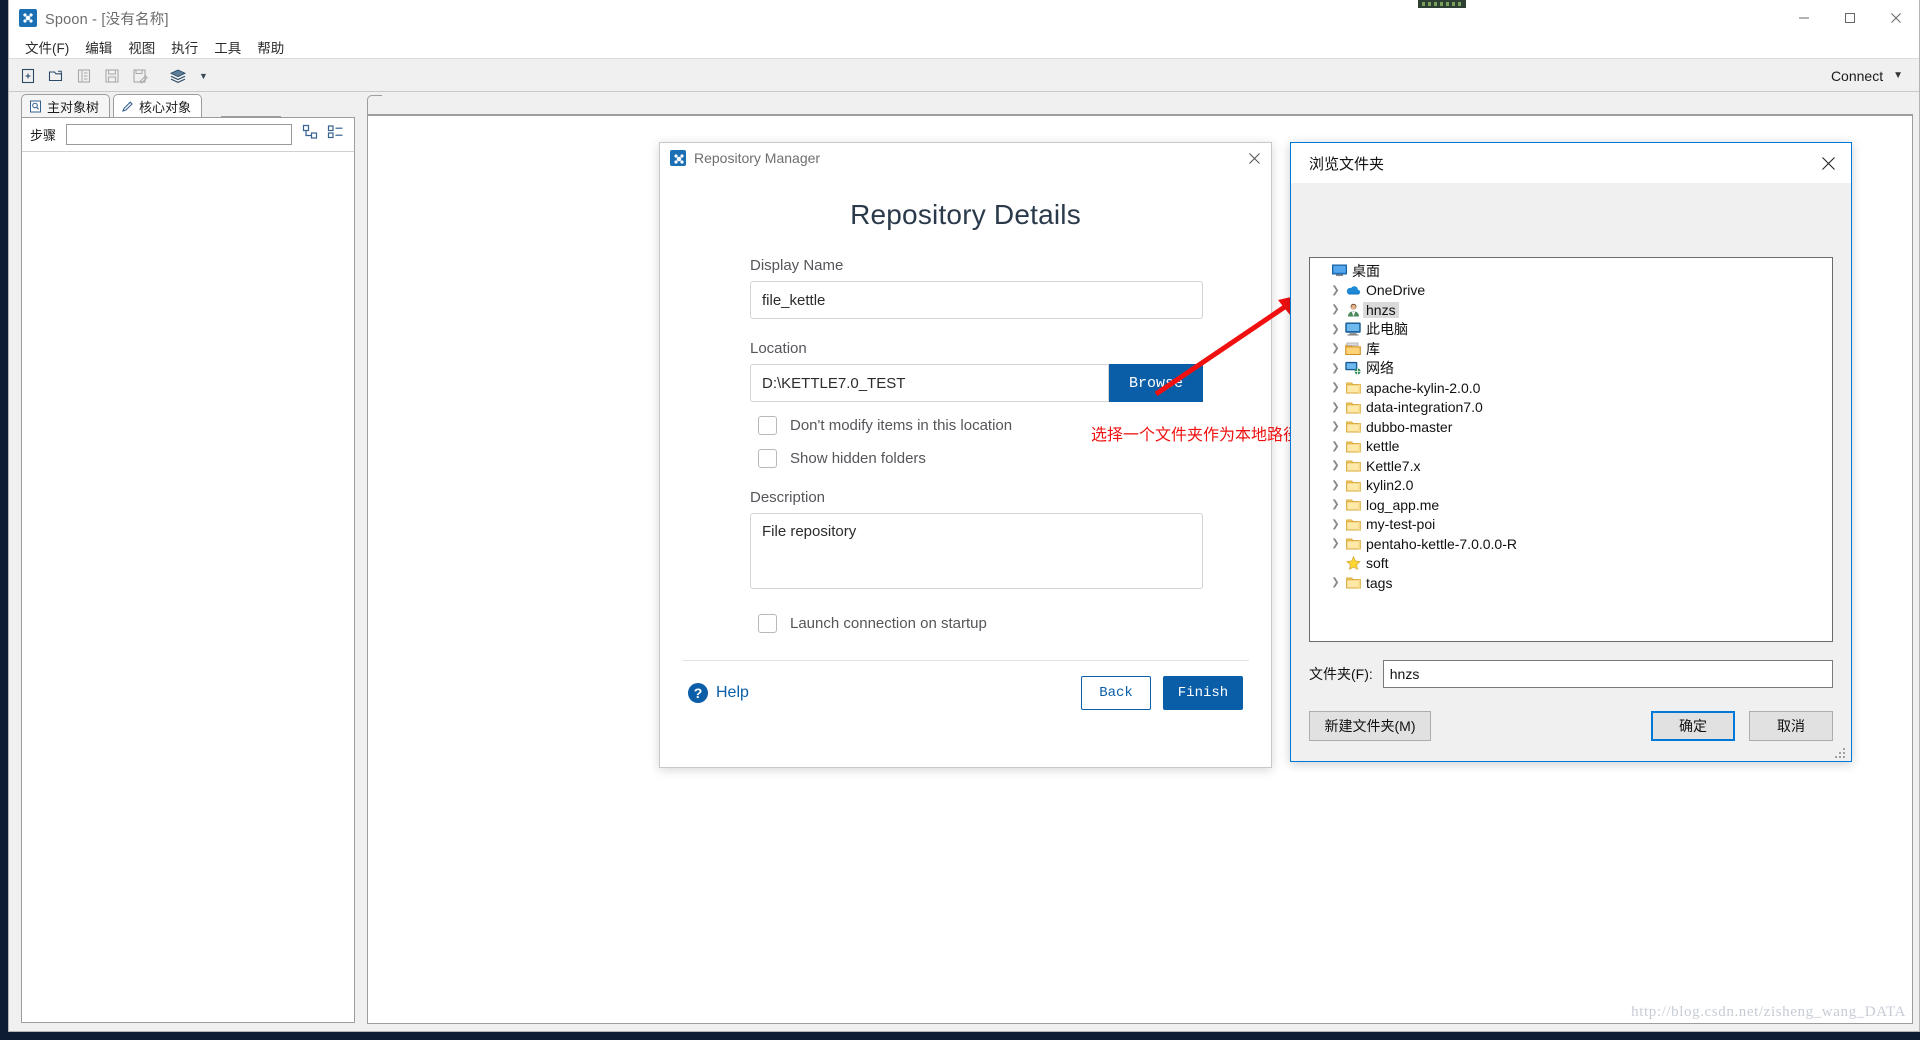 The image size is (1920, 1040). Describe the element at coordinates (1571, 271) in the screenshot. I see `tree-item: 桌面` at that location.